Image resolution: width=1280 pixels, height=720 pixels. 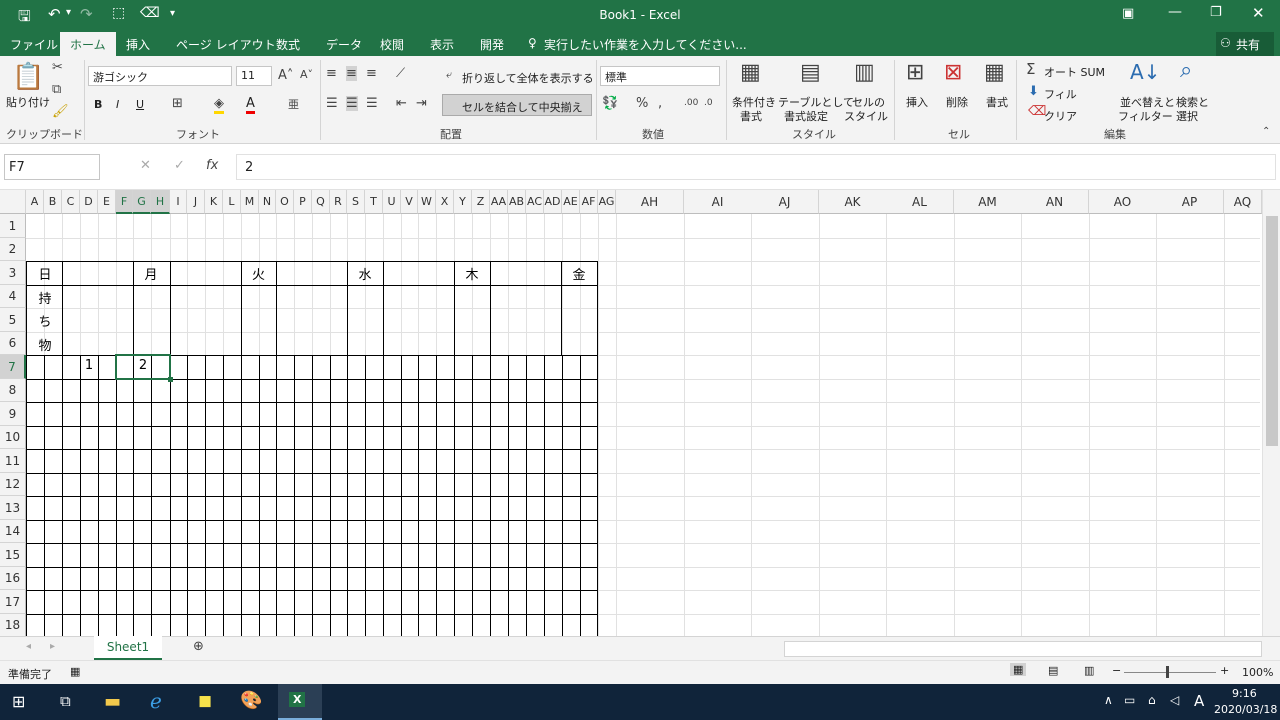 What do you see at coordinates (352, 103) in the screenshot?
I see `align-center-icon: ☰` at bounding box center [352, 103].